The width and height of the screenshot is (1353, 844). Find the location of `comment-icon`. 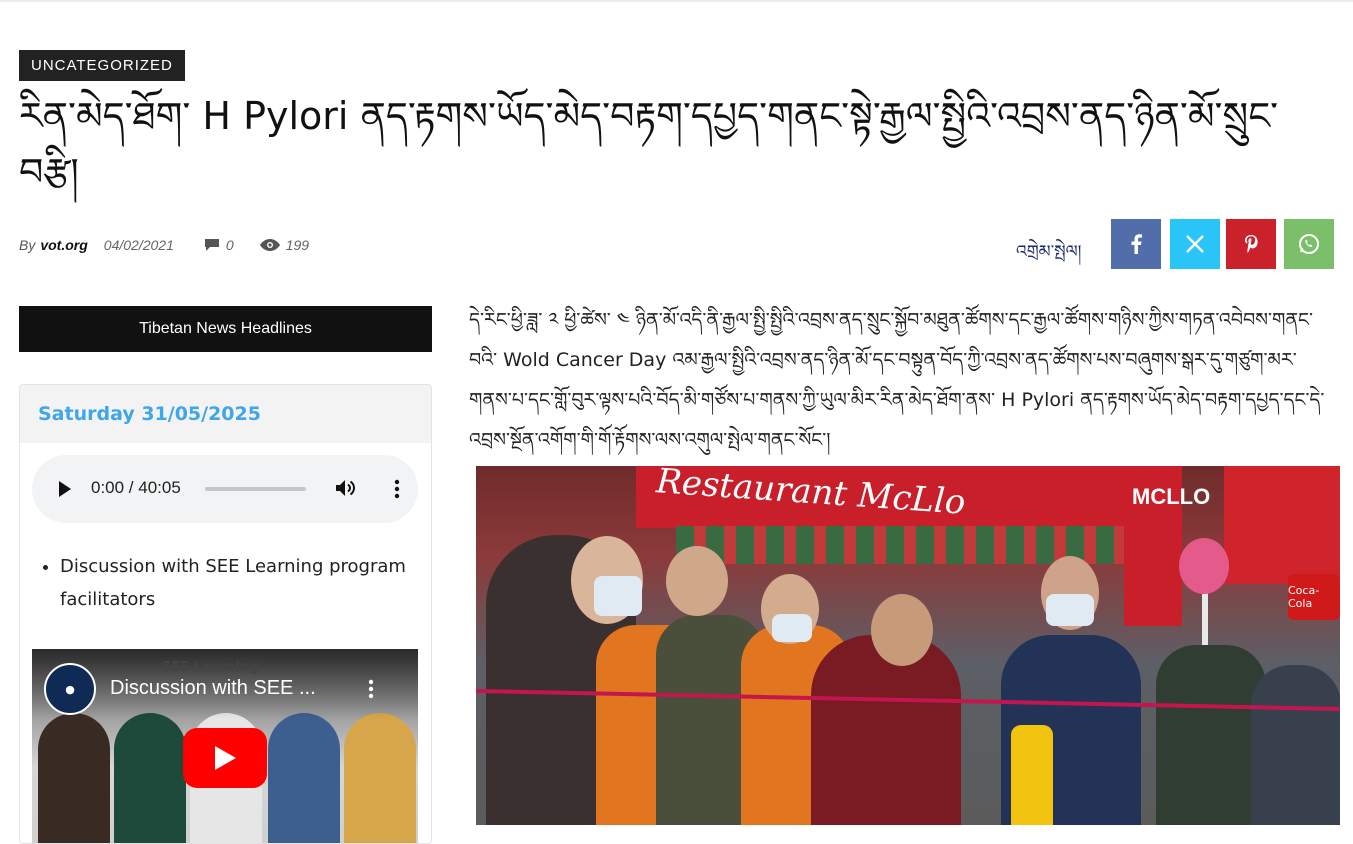

comment-icon is located at coordinates (211, 245).